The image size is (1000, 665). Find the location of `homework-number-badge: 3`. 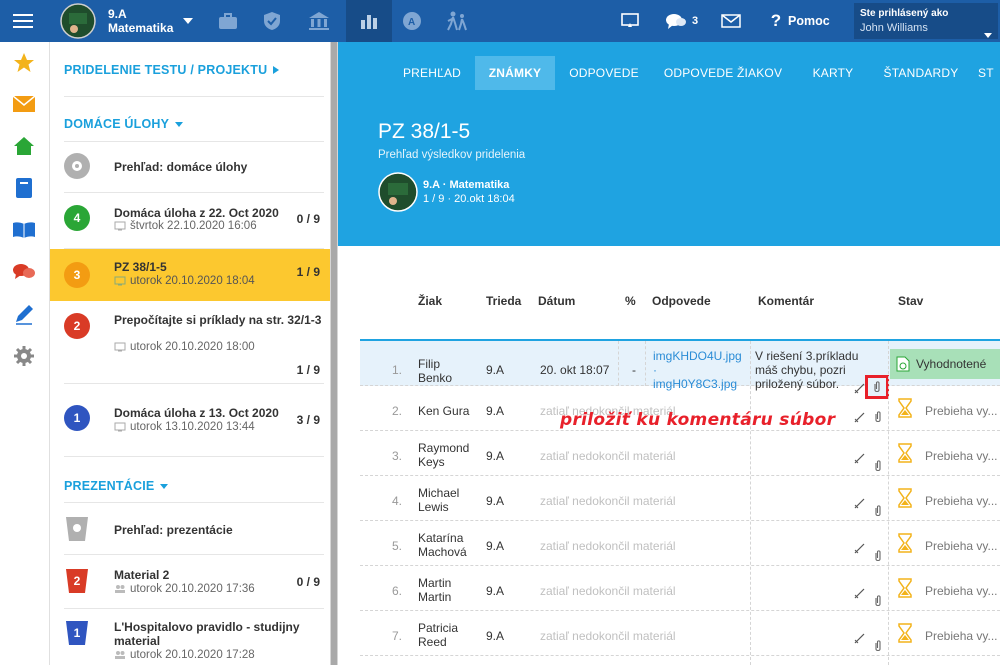

homework-number-badge: 3 is located at coordinates (77, 275).